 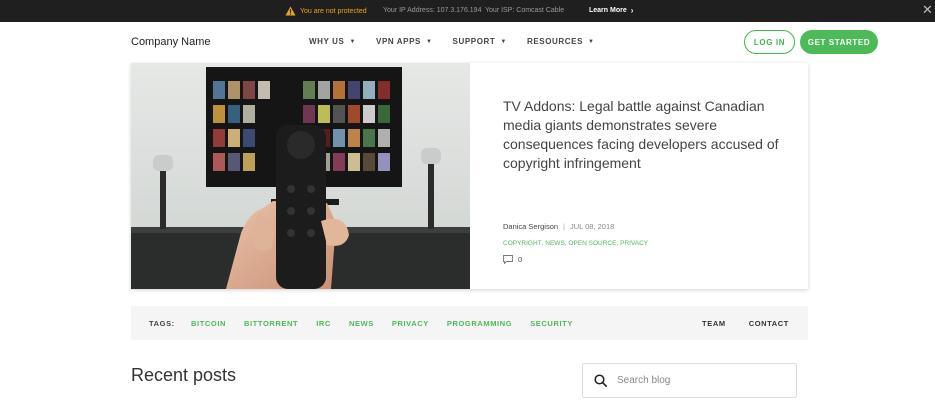 What do you see at coordinates (410, 323) in the screenshot?
I see `tag-privacy: PRIVACY` at bounding box center [410, 323].